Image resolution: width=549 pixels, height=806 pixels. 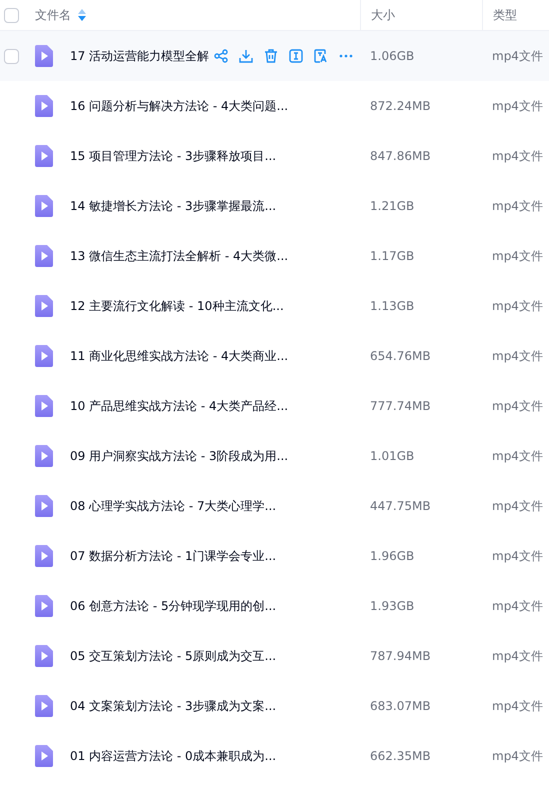 I want to click on file-size: 683.07MB, so click(x=400, y=706).